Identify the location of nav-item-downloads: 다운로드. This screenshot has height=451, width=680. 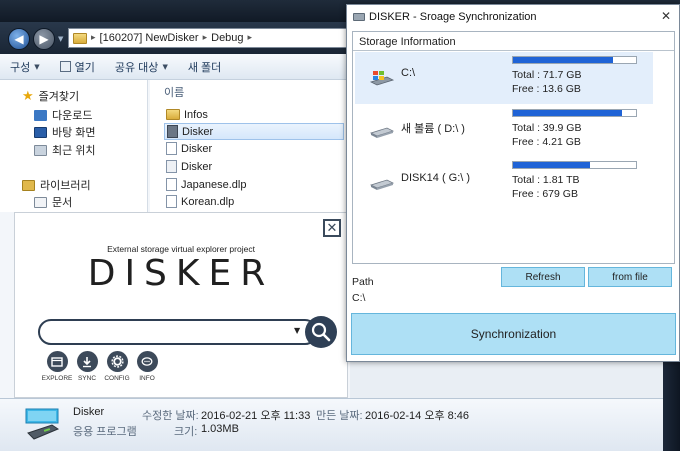
(63, 115).